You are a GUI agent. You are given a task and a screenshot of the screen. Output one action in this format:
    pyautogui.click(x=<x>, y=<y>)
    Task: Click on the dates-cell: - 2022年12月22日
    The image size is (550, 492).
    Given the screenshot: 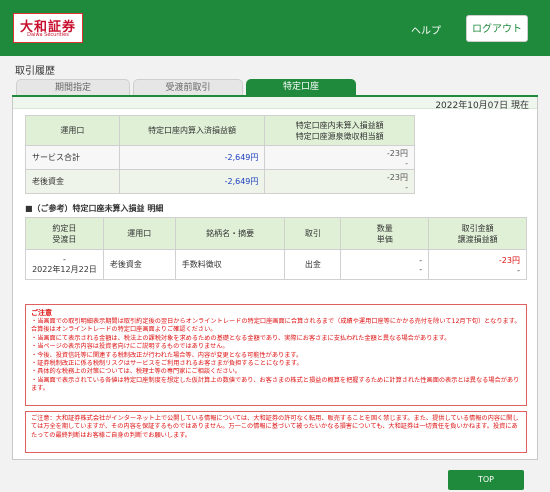 What is the action you would take?
    pyautogui.click(x=64, y=264)
    